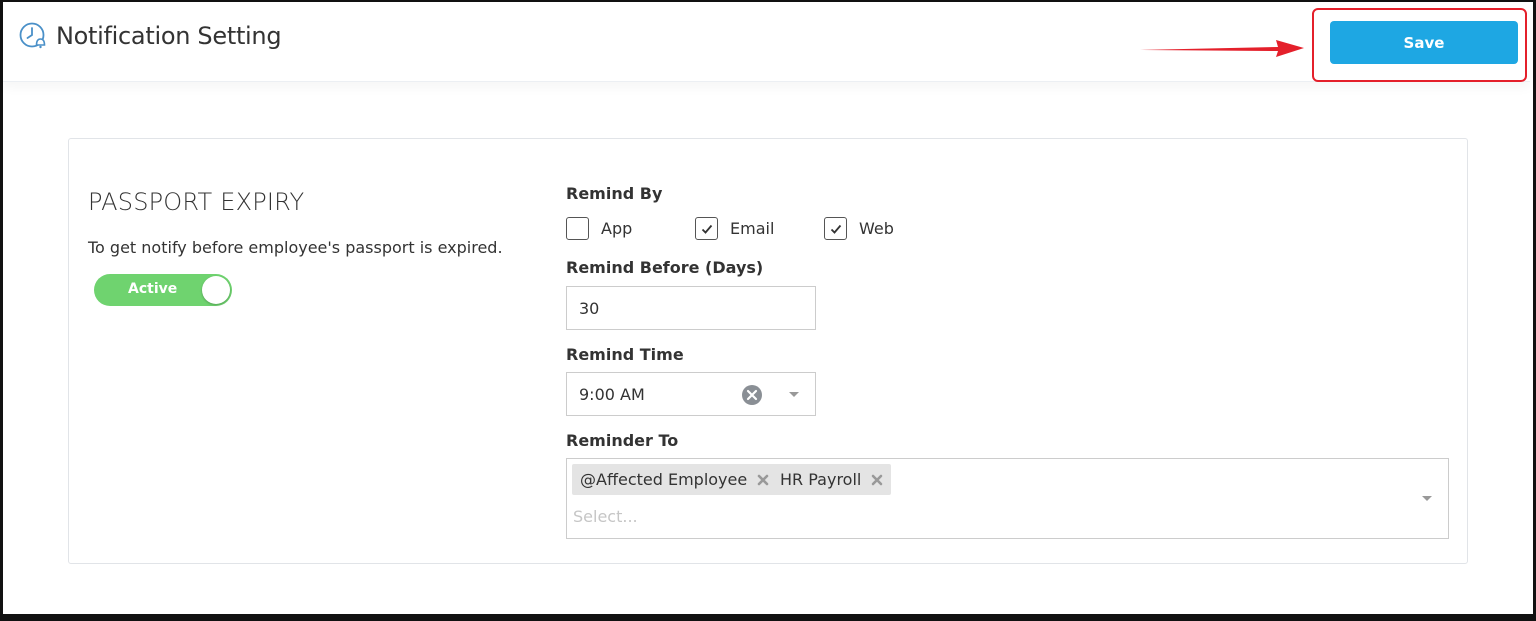 Image resolution: width=1536 pixels, height=621 pixels. Describe the element at coordinates (153, 289) in the screenshot. I see `toggle-label: Active` at that location.